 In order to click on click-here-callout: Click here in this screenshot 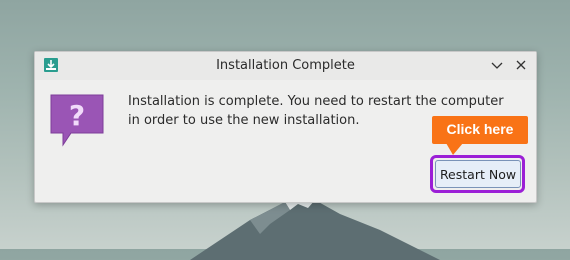, I will do `click(480, 130)`.